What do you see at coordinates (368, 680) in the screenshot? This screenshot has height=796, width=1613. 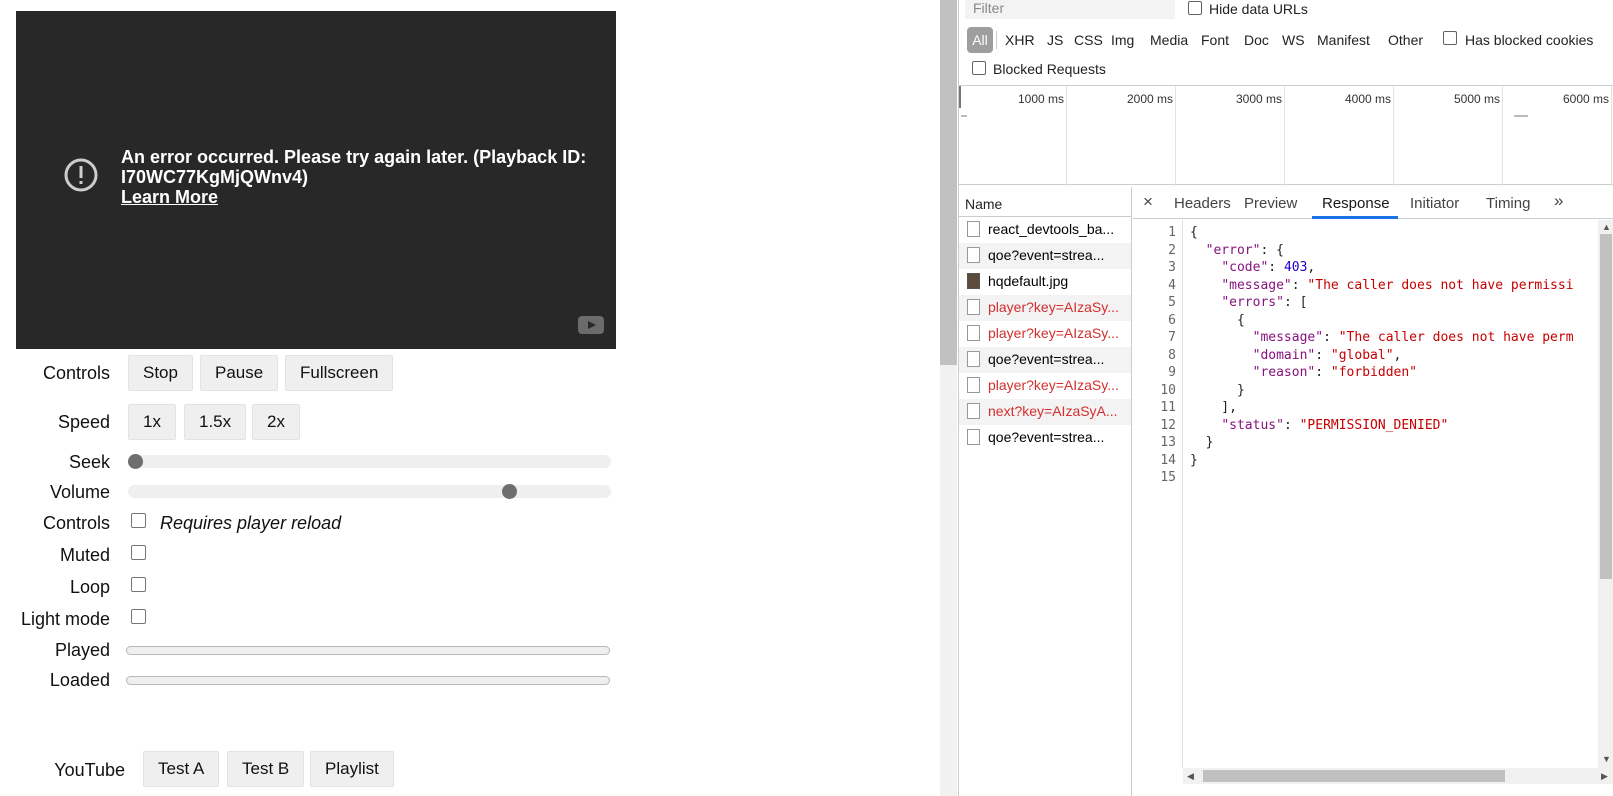 I see `loaded-progress` at bounding box center [368, 680].